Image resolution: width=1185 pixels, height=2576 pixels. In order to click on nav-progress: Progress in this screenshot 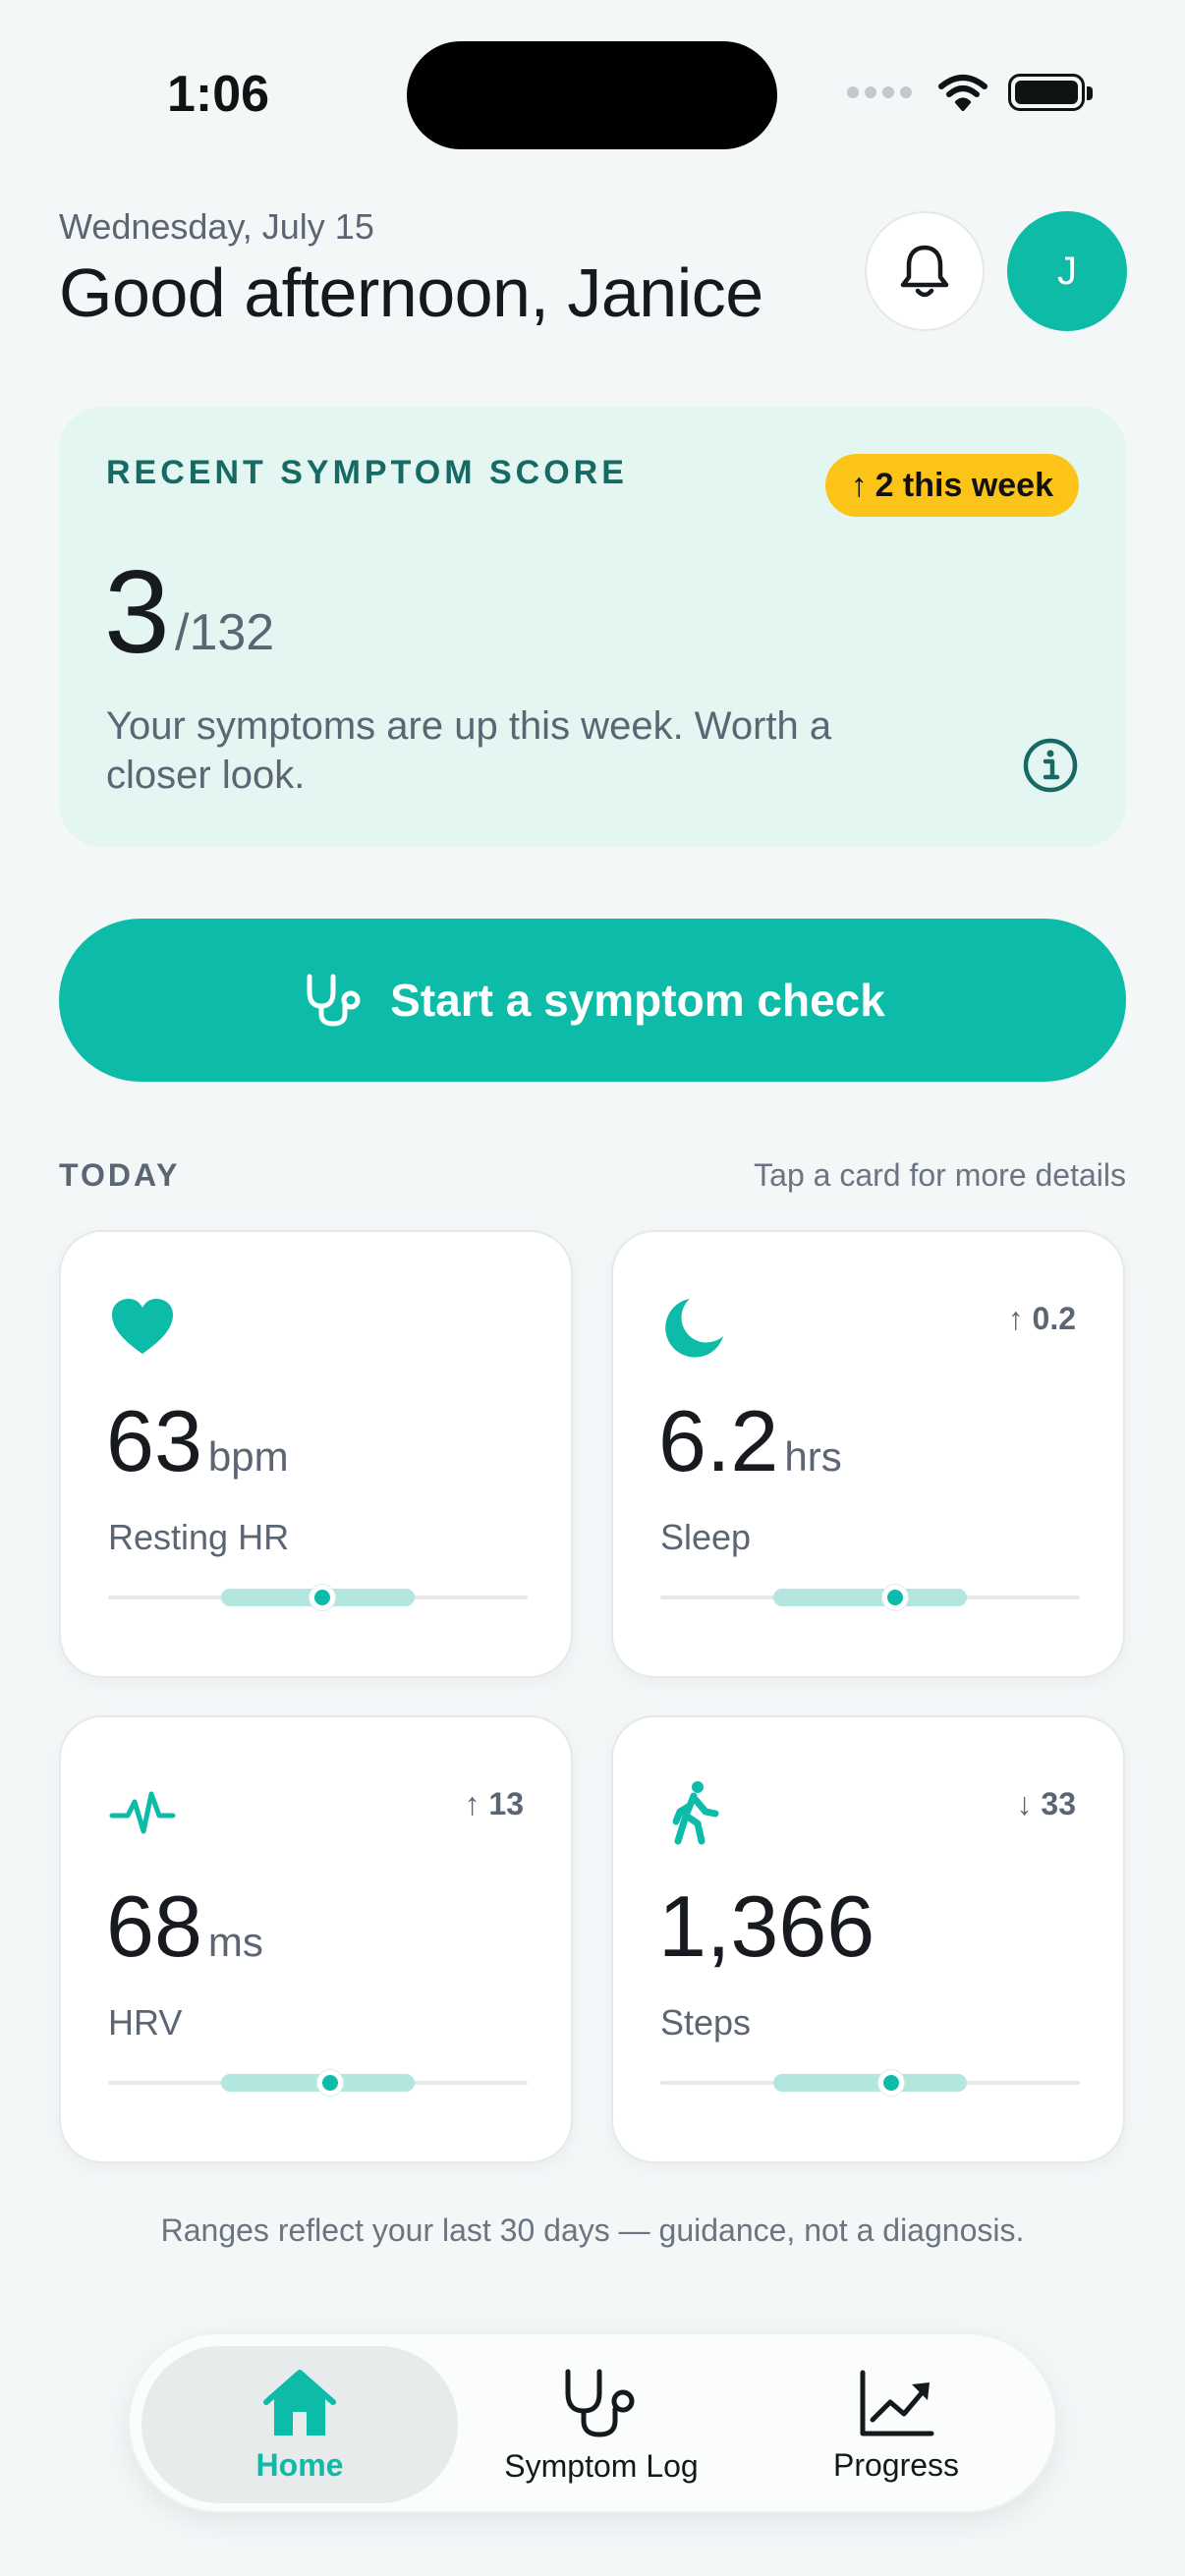, I will do `click(897, 2424)`.